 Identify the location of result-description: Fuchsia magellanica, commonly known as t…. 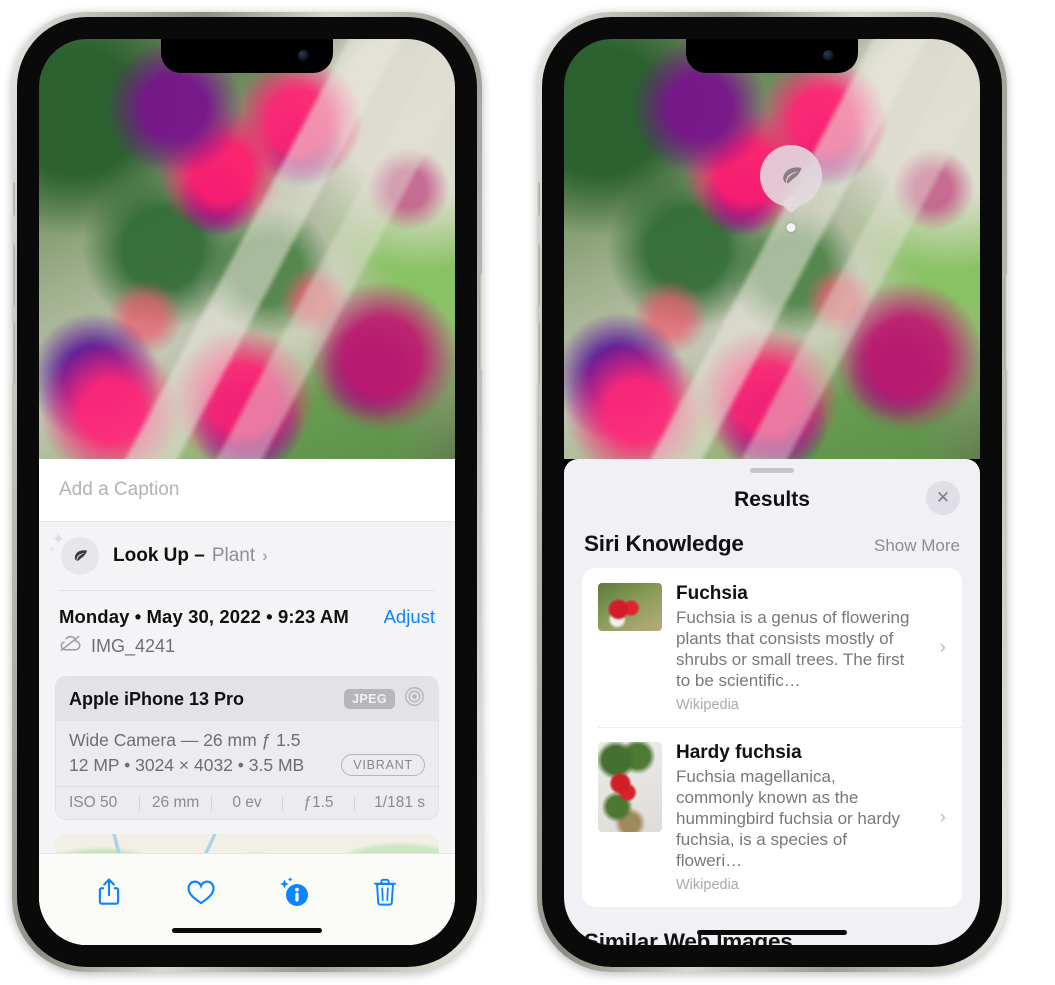
(788, 818).